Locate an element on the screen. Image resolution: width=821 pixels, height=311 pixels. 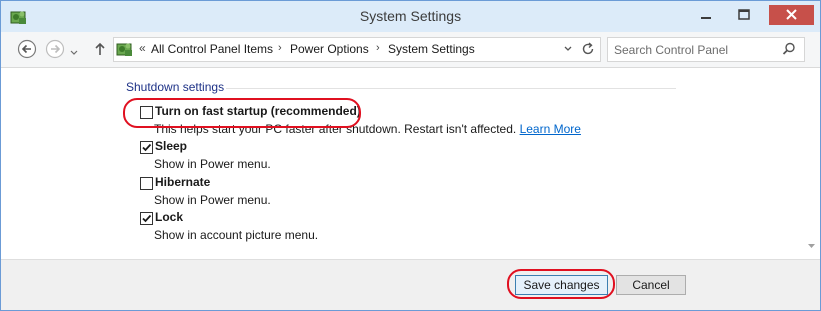
save-changes-button: Save changes is located at coordinates (561, 285).